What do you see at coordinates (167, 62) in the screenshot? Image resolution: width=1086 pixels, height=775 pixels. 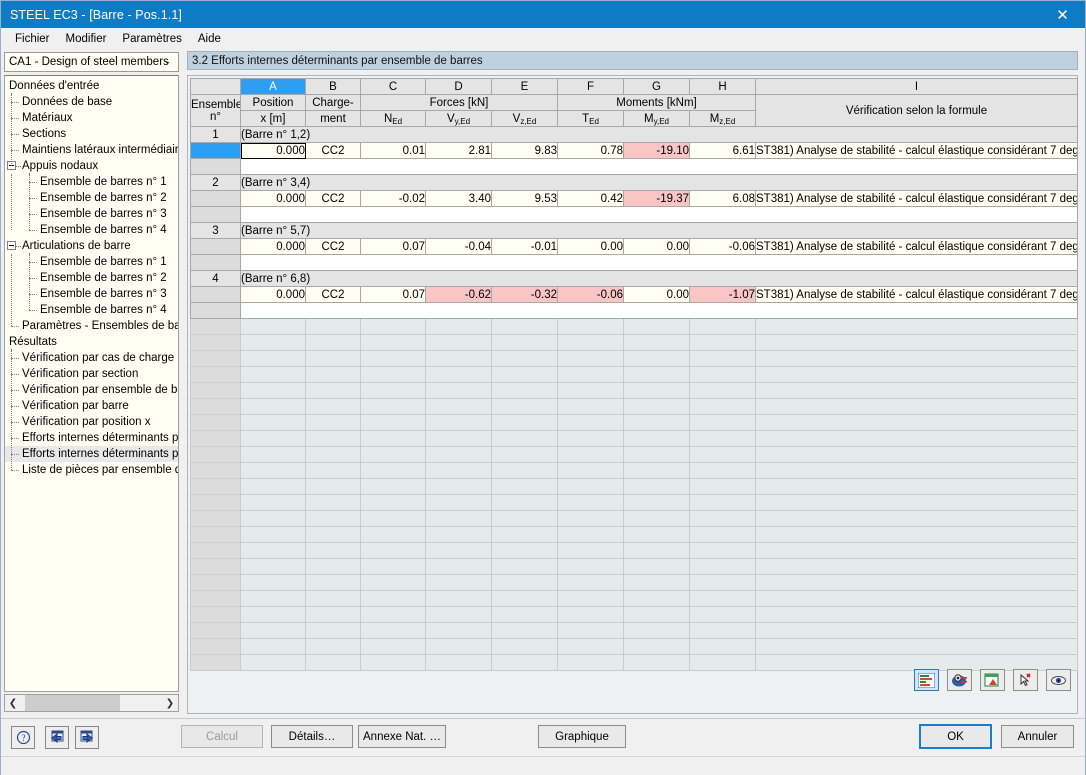 I see `chevron-down-icon: ⌄` at bounding box center [167, 62].